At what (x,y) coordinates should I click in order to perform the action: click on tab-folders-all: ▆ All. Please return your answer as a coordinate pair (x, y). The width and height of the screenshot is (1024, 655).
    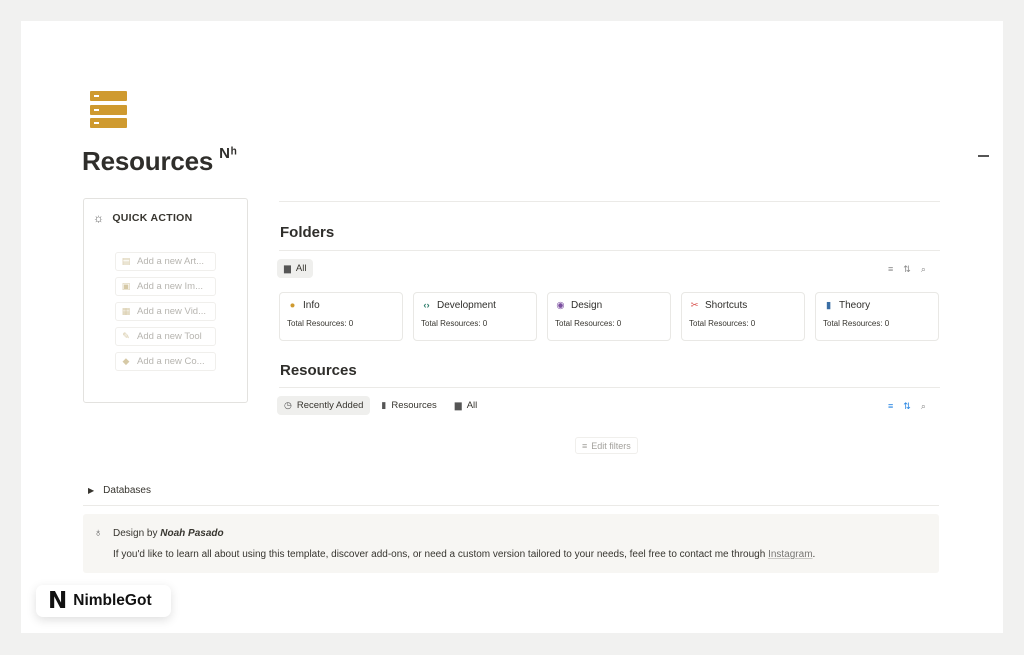
    Looking at the image, I should click on (295, 268).